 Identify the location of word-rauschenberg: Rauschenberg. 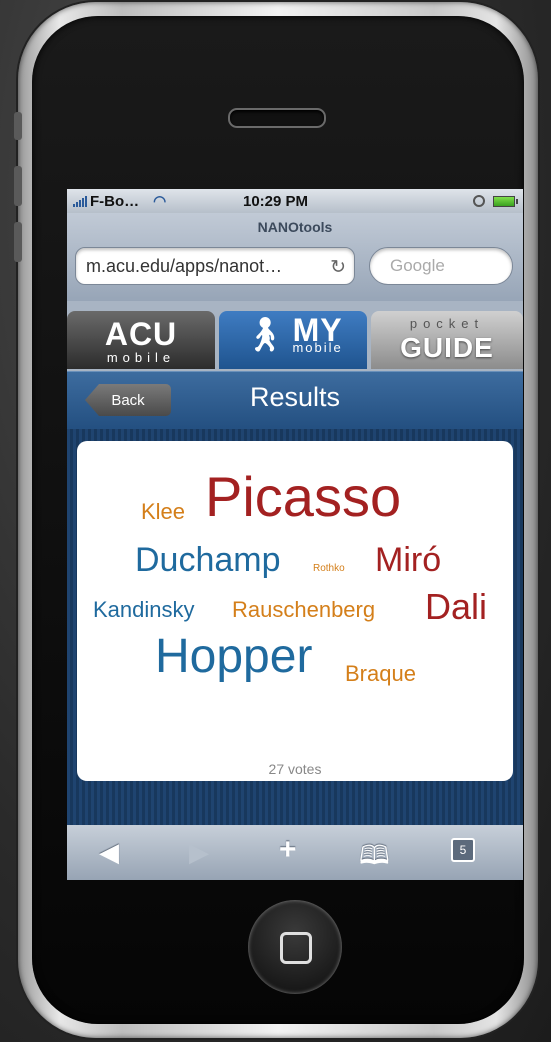
(304, 609).